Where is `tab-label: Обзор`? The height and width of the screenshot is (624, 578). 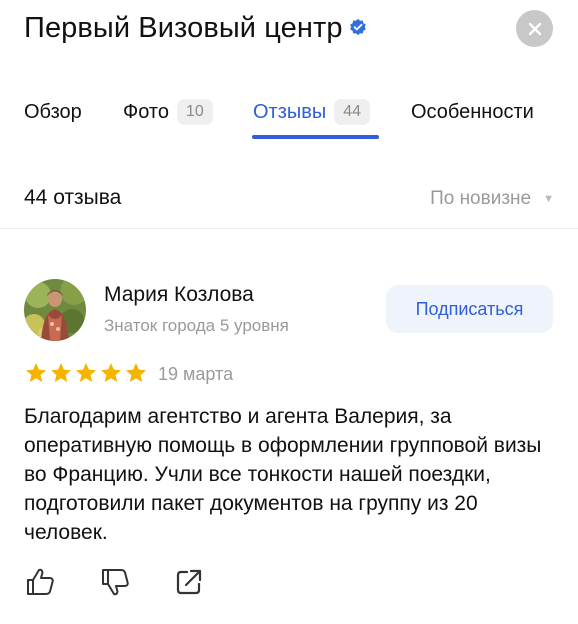 tab-label: Обзор is located at coordinates (53, 111).